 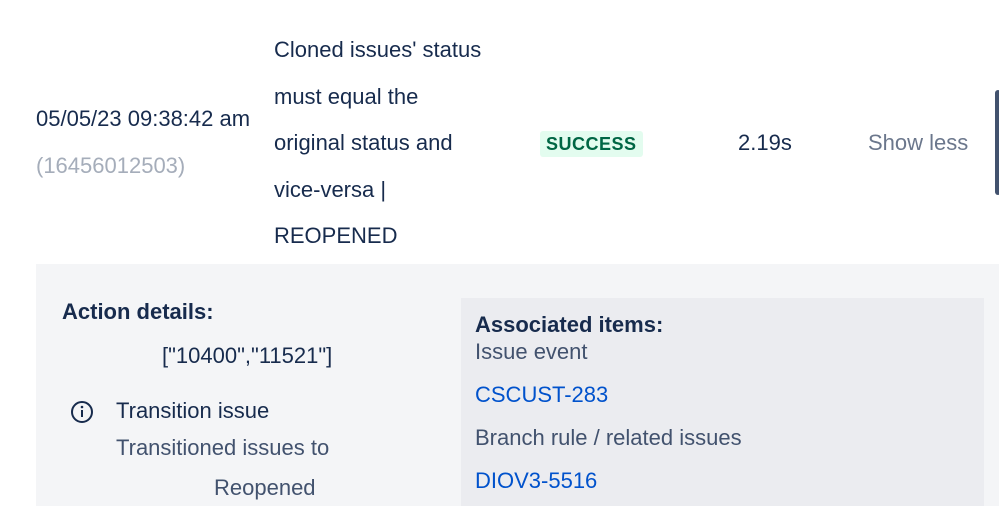 I want to click on associated-group-label: Branch rule / related issues, so click(x=608, y=437).